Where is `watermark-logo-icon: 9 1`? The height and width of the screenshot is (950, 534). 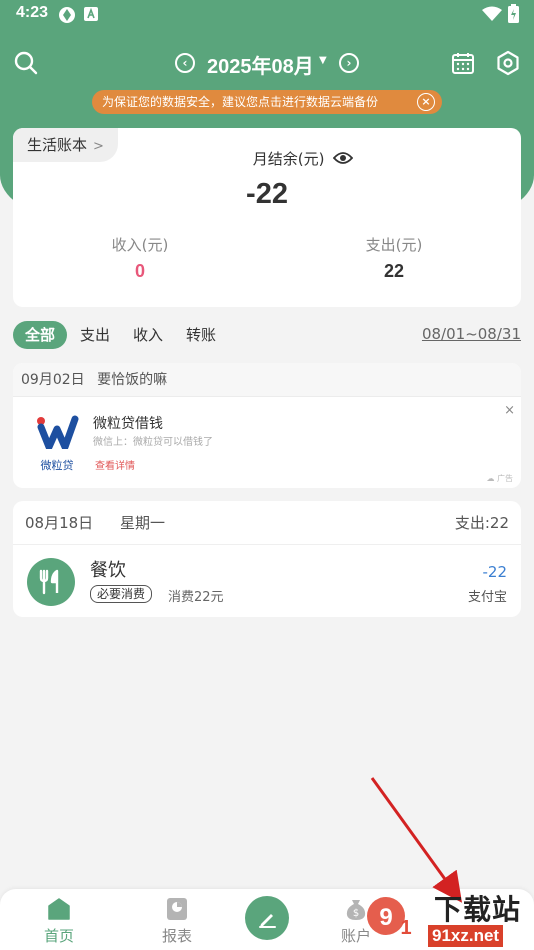 watermark-logo-icon: 9 1 is located at coordinates (389, 918).